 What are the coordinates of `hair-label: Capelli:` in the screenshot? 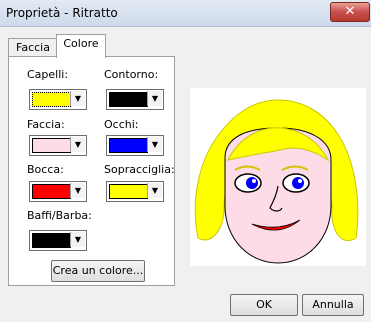 It's located at (48, 74).